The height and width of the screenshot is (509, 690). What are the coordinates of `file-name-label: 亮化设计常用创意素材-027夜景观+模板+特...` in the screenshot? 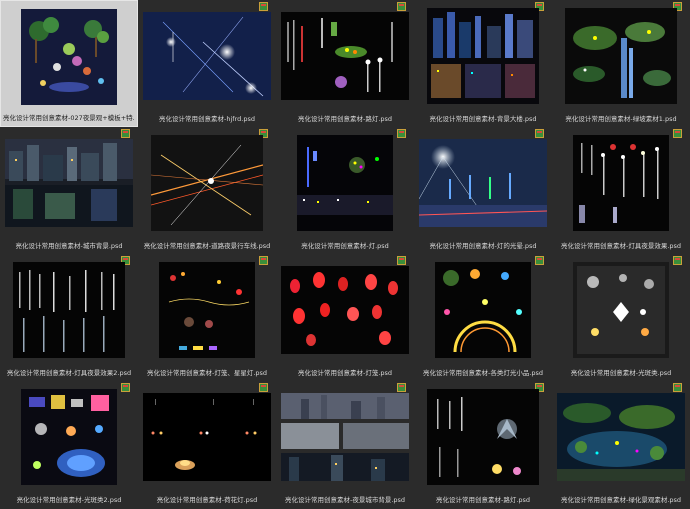 It's located at (69, 118).